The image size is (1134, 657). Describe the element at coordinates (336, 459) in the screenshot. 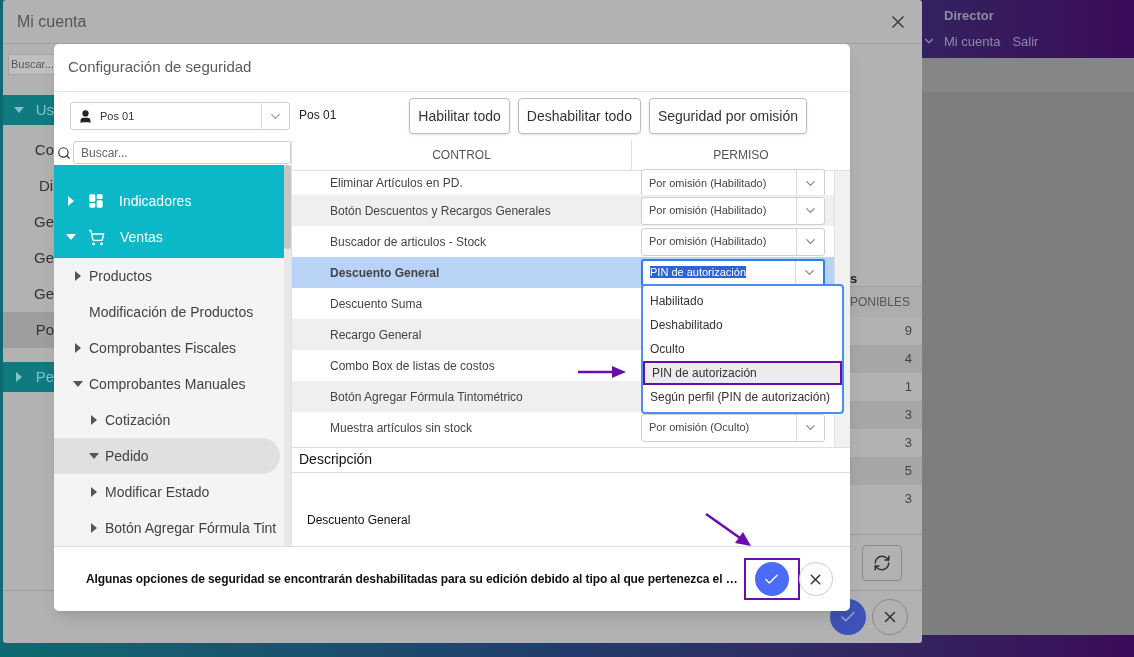

I see `description-heading: Descripción` at that location.